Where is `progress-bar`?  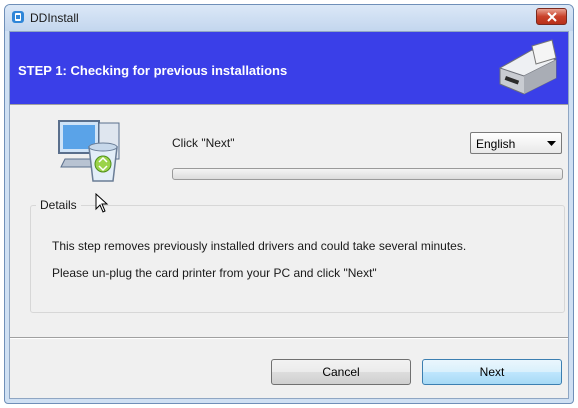
progress-bar is located at coordinates (367, 174).